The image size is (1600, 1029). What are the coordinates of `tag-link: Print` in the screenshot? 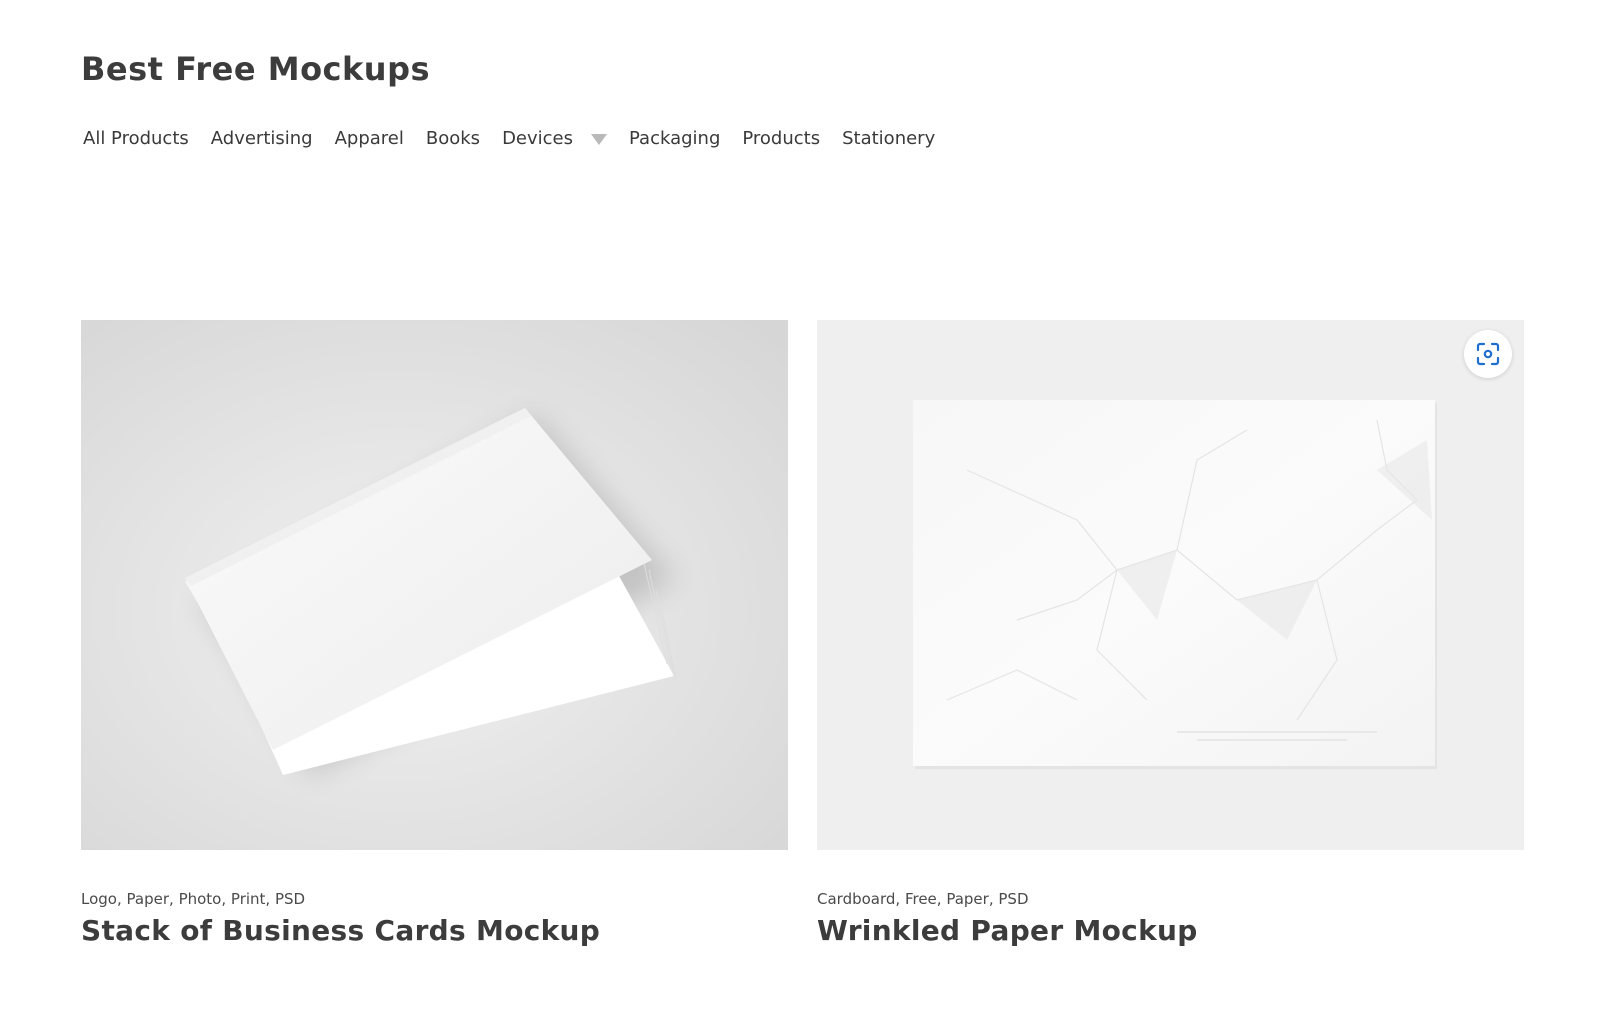 It's located at (248, 899).